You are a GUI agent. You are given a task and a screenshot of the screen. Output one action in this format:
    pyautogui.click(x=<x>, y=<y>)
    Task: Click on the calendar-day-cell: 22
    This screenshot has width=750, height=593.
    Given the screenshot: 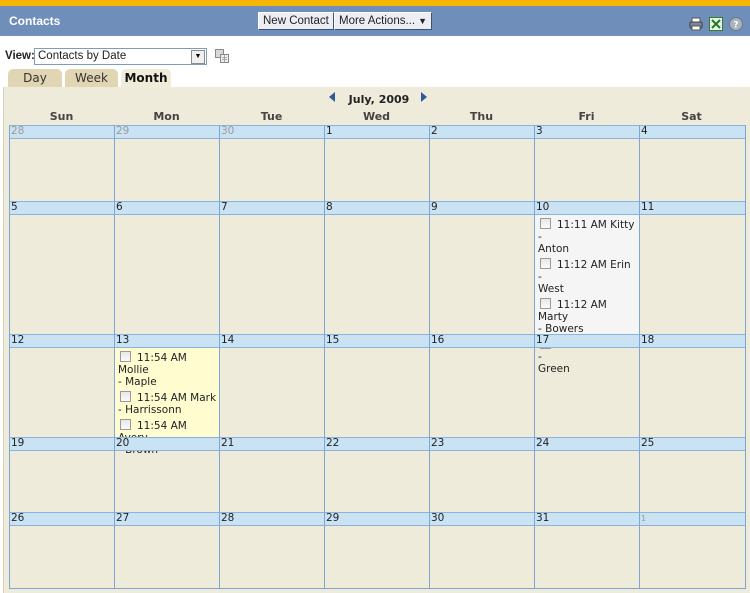 What is the action you would take?
    pyautogui.click(x=376, y=474)
    